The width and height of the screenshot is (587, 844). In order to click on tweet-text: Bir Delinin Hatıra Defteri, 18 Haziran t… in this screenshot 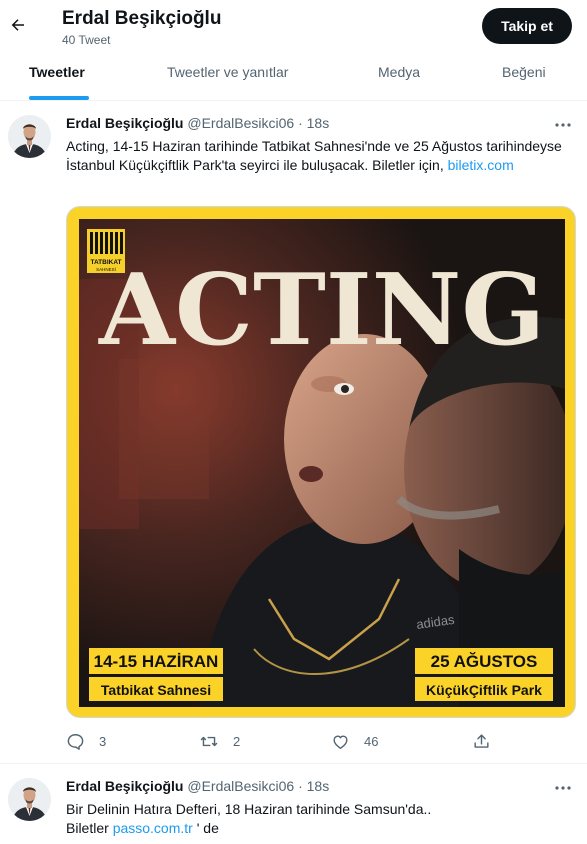, I will do `click(319, 819)`.